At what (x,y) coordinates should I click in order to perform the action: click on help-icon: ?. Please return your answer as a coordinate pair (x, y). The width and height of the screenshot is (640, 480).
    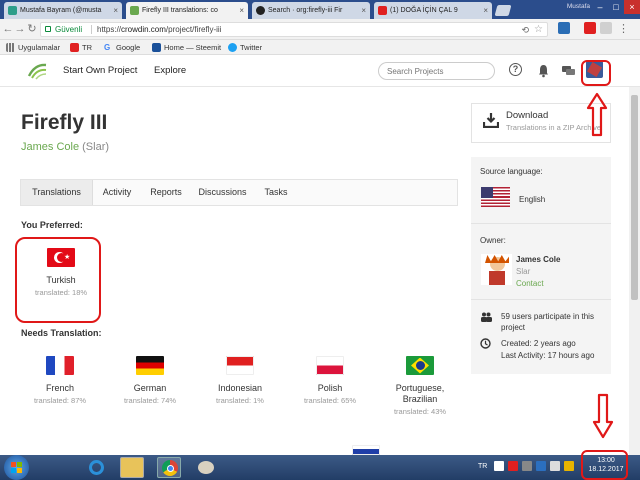
    Looking at the image, I should click on (515, 69).